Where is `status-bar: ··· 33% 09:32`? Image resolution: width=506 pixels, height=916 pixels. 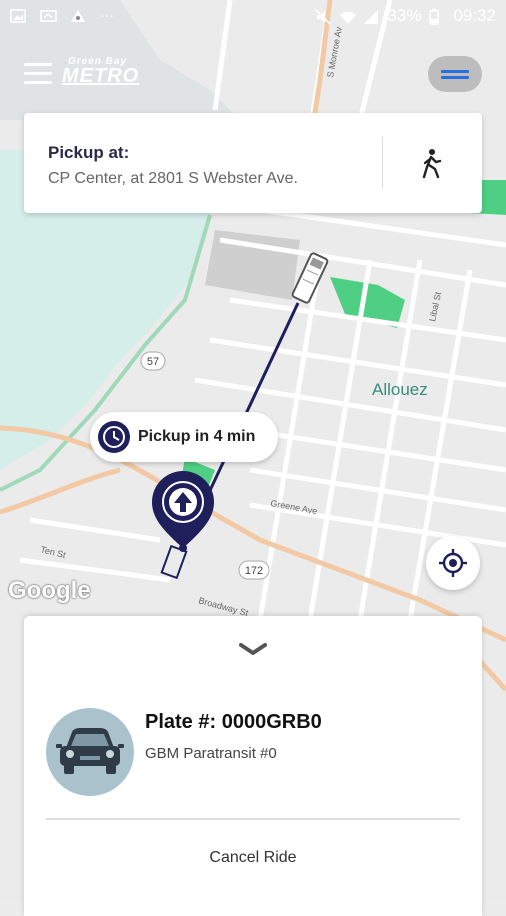
status-bar: ··· 33% 09:32 is located at coordinates (253, 17).